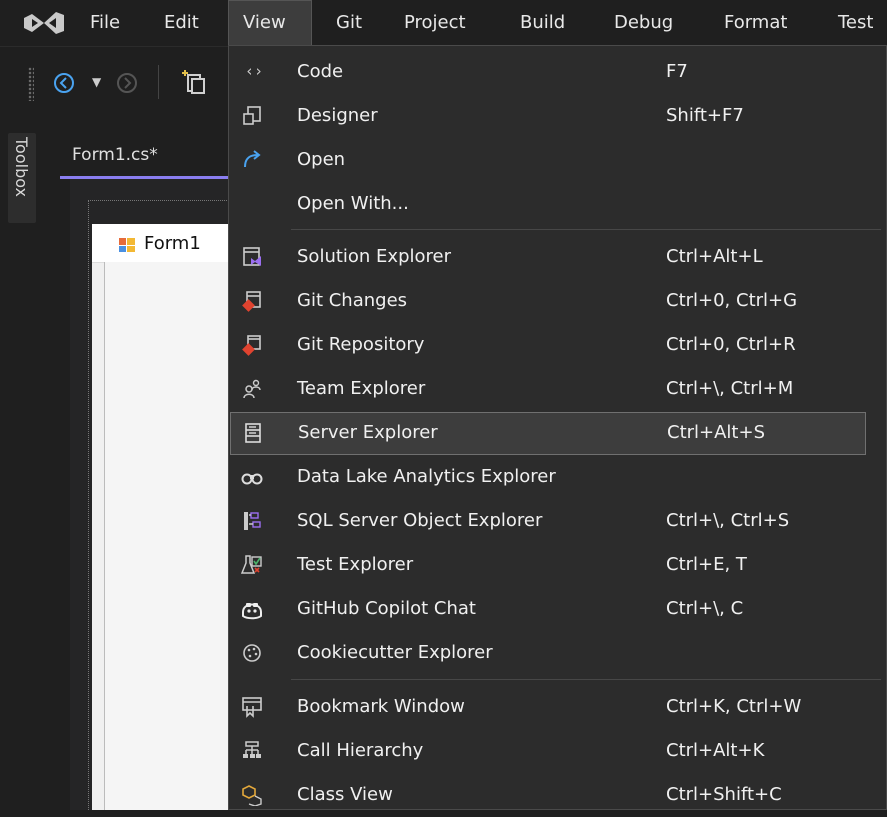 The image size is (887, 817). What do you see at coordinates (105, 23) in the screenshot?
I see `menu-file: File` at bounding box center [105, 23].